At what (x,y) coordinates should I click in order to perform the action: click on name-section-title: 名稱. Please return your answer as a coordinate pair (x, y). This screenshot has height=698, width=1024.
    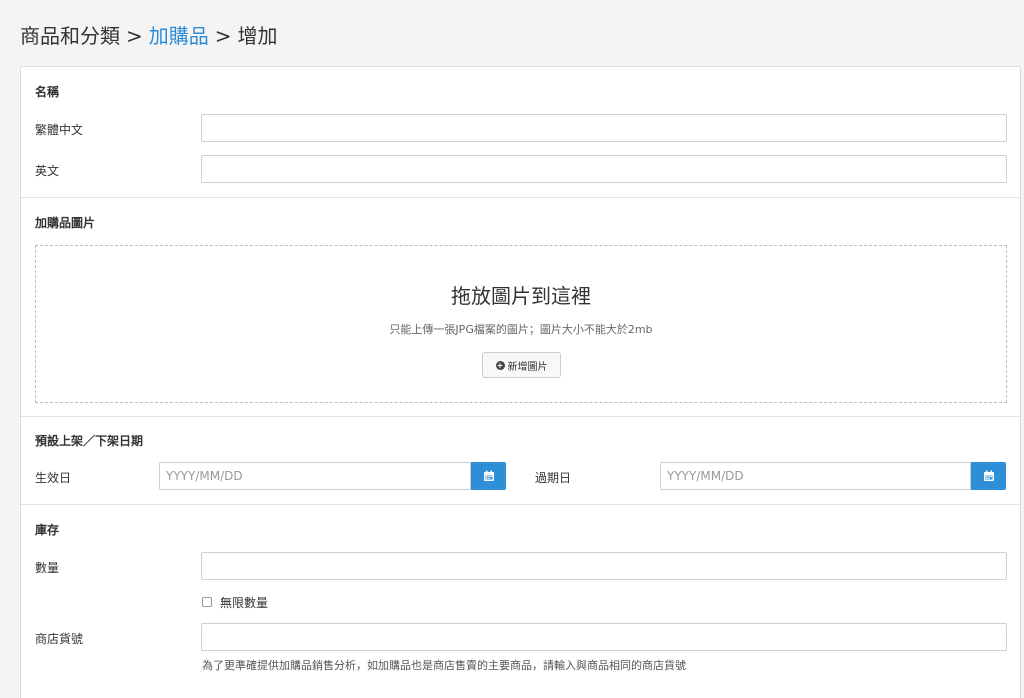
    Looking at the image, I should click on (47, 92).